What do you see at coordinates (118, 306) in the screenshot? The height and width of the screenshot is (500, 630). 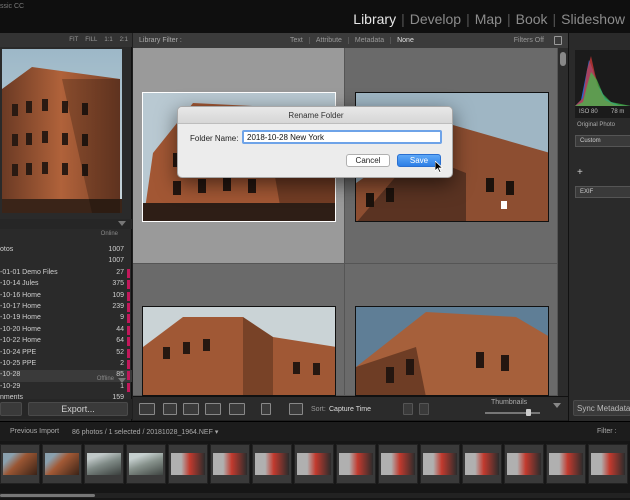 I see `folder-count: 239` at bounding box center [118, 306].